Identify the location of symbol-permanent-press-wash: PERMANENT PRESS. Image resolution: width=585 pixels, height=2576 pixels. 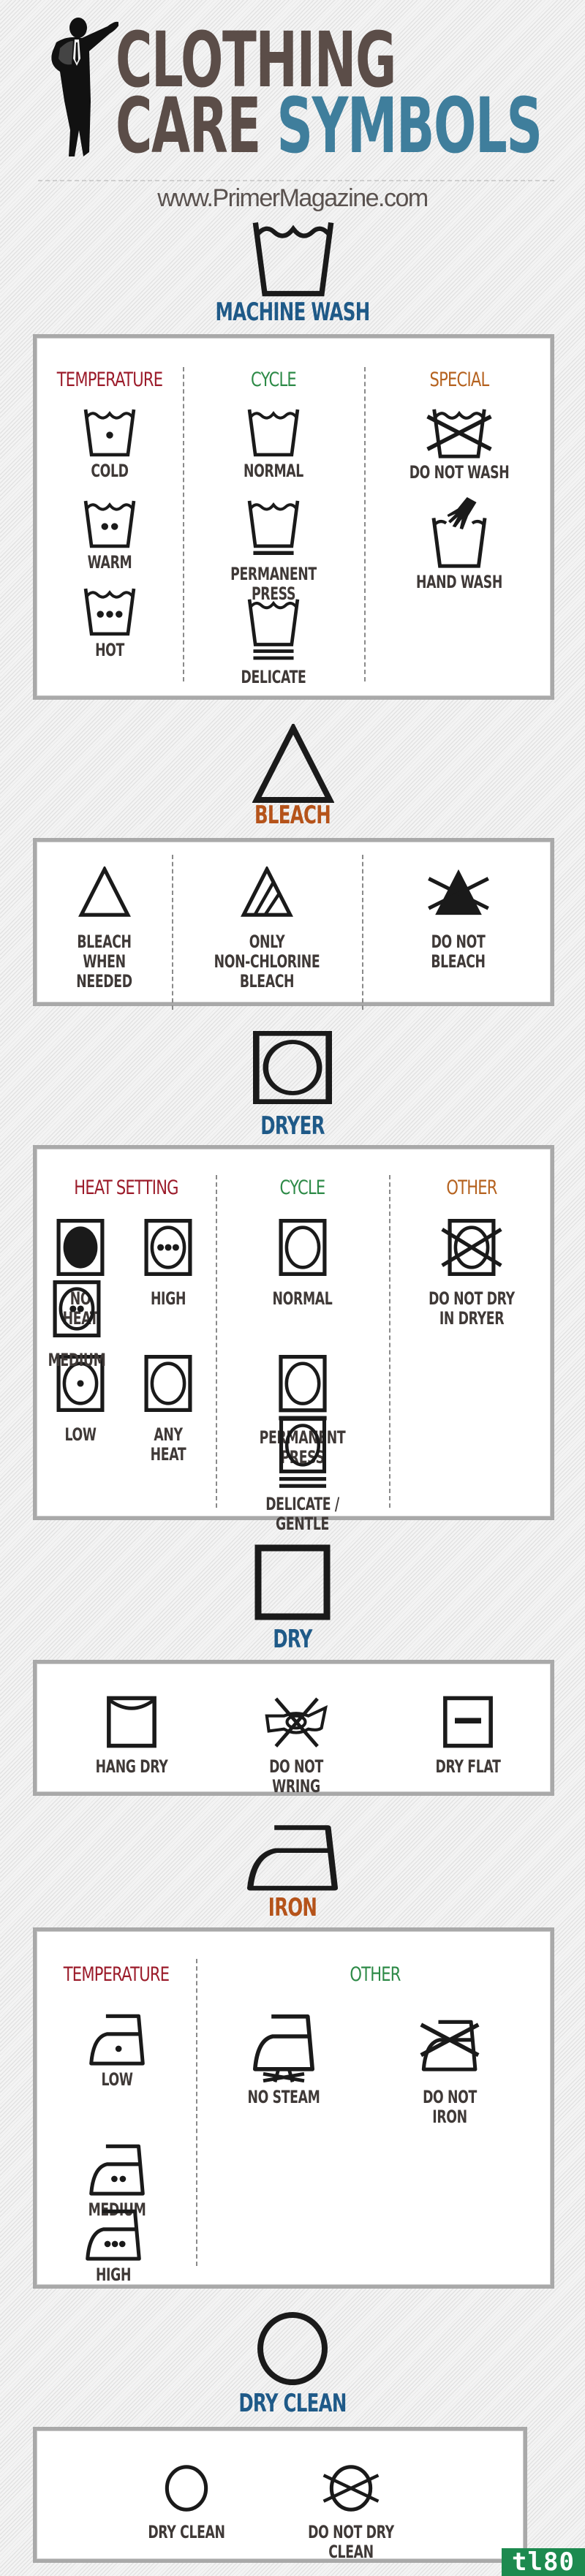
(273, 551).